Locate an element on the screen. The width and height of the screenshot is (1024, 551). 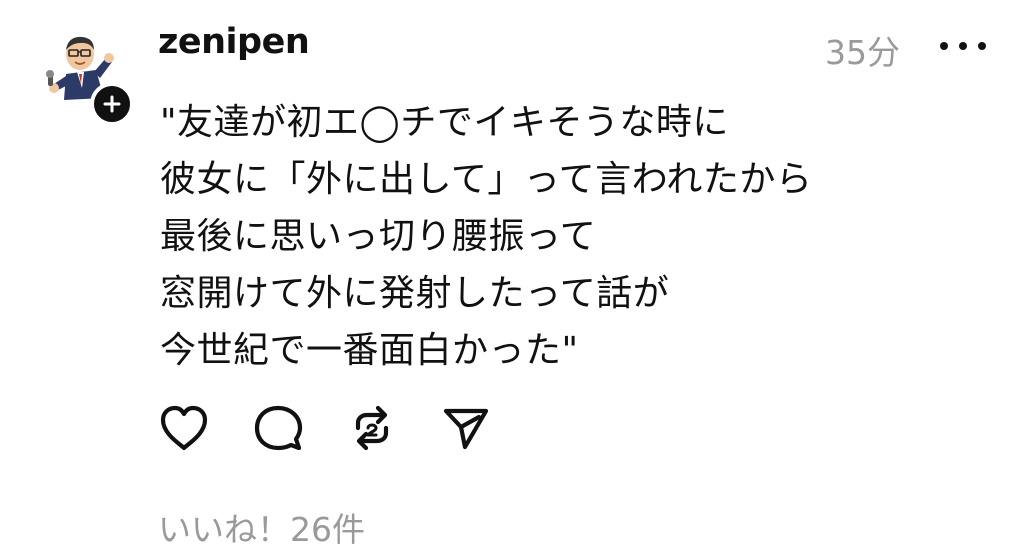
like-button is located at coordinates (184, 428).